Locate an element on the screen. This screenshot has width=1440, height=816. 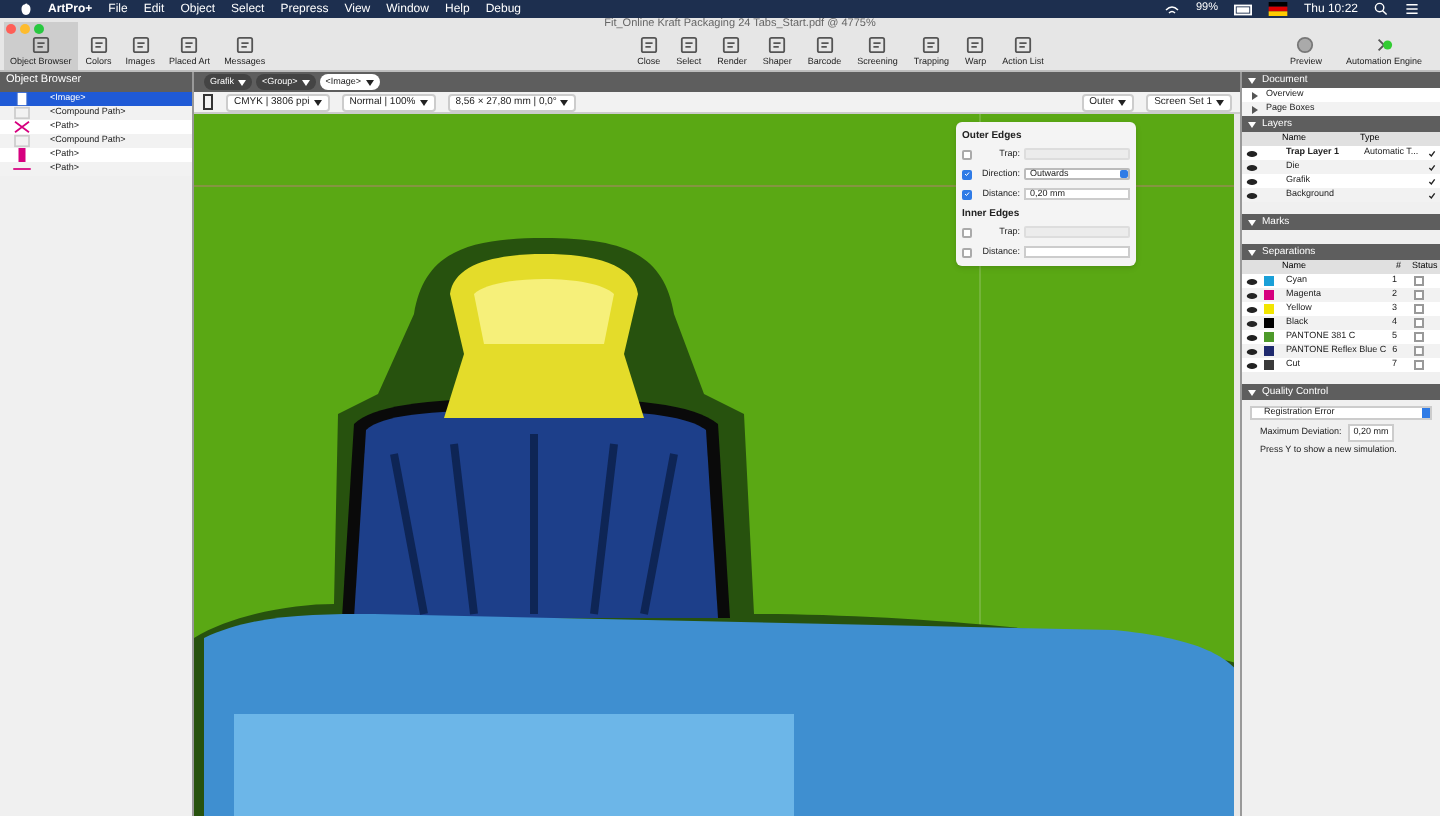
apple-icon is located at coordinates (26, 9).